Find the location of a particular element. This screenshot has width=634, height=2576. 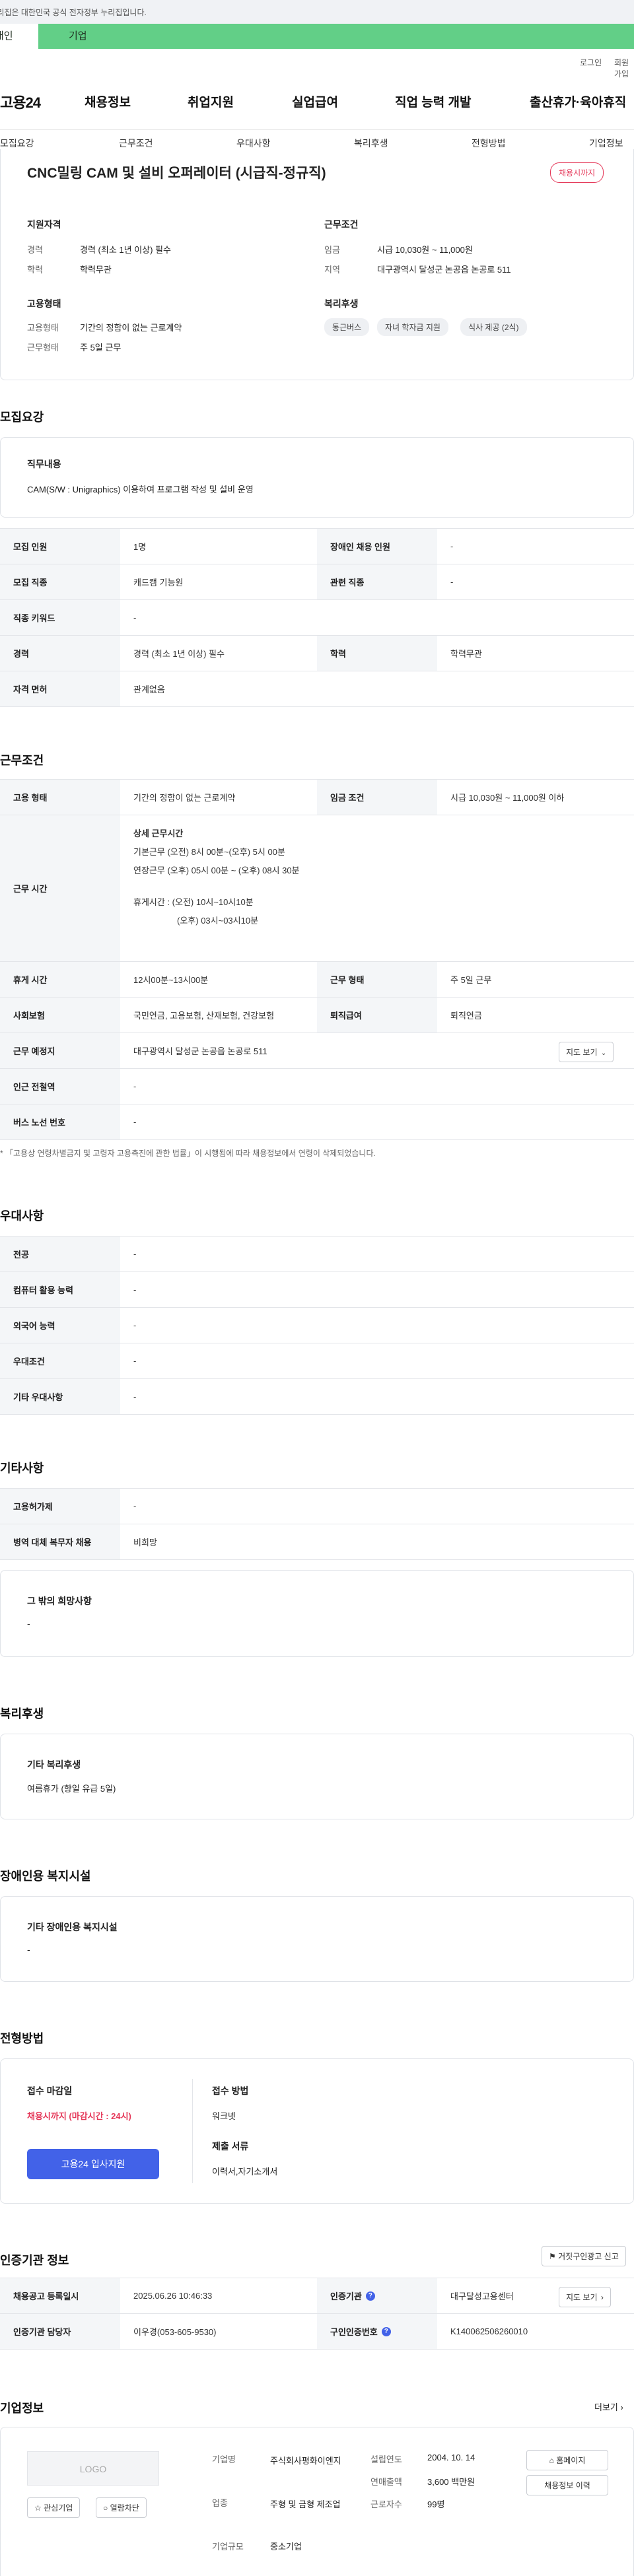

site-logo: 고용24 is located at coordinates (20, 102).